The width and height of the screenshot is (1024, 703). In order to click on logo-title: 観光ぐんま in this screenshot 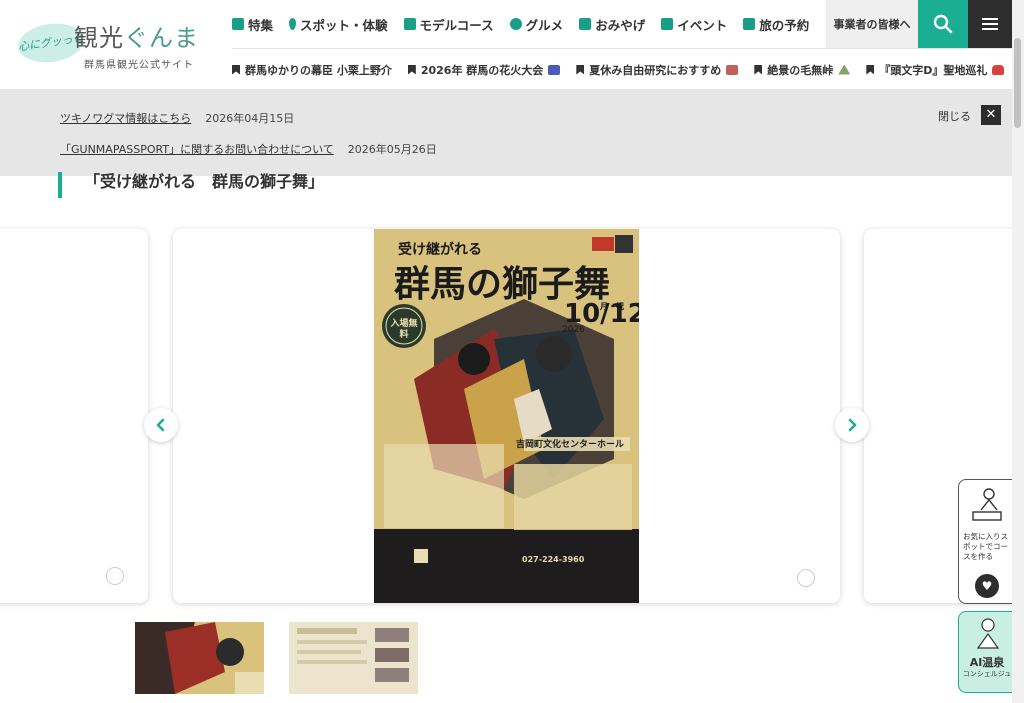, I will do `click(136, 35)`.